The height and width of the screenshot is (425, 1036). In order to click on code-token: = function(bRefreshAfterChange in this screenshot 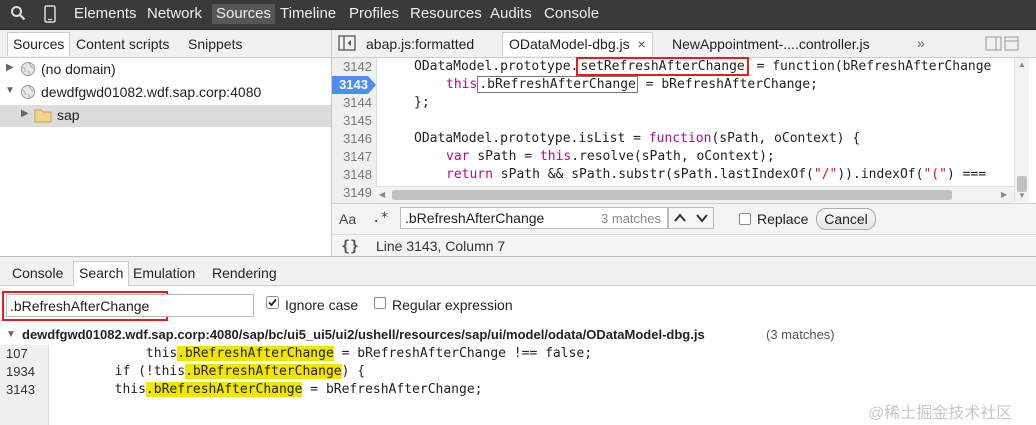, I will do `click(870, 66)`.